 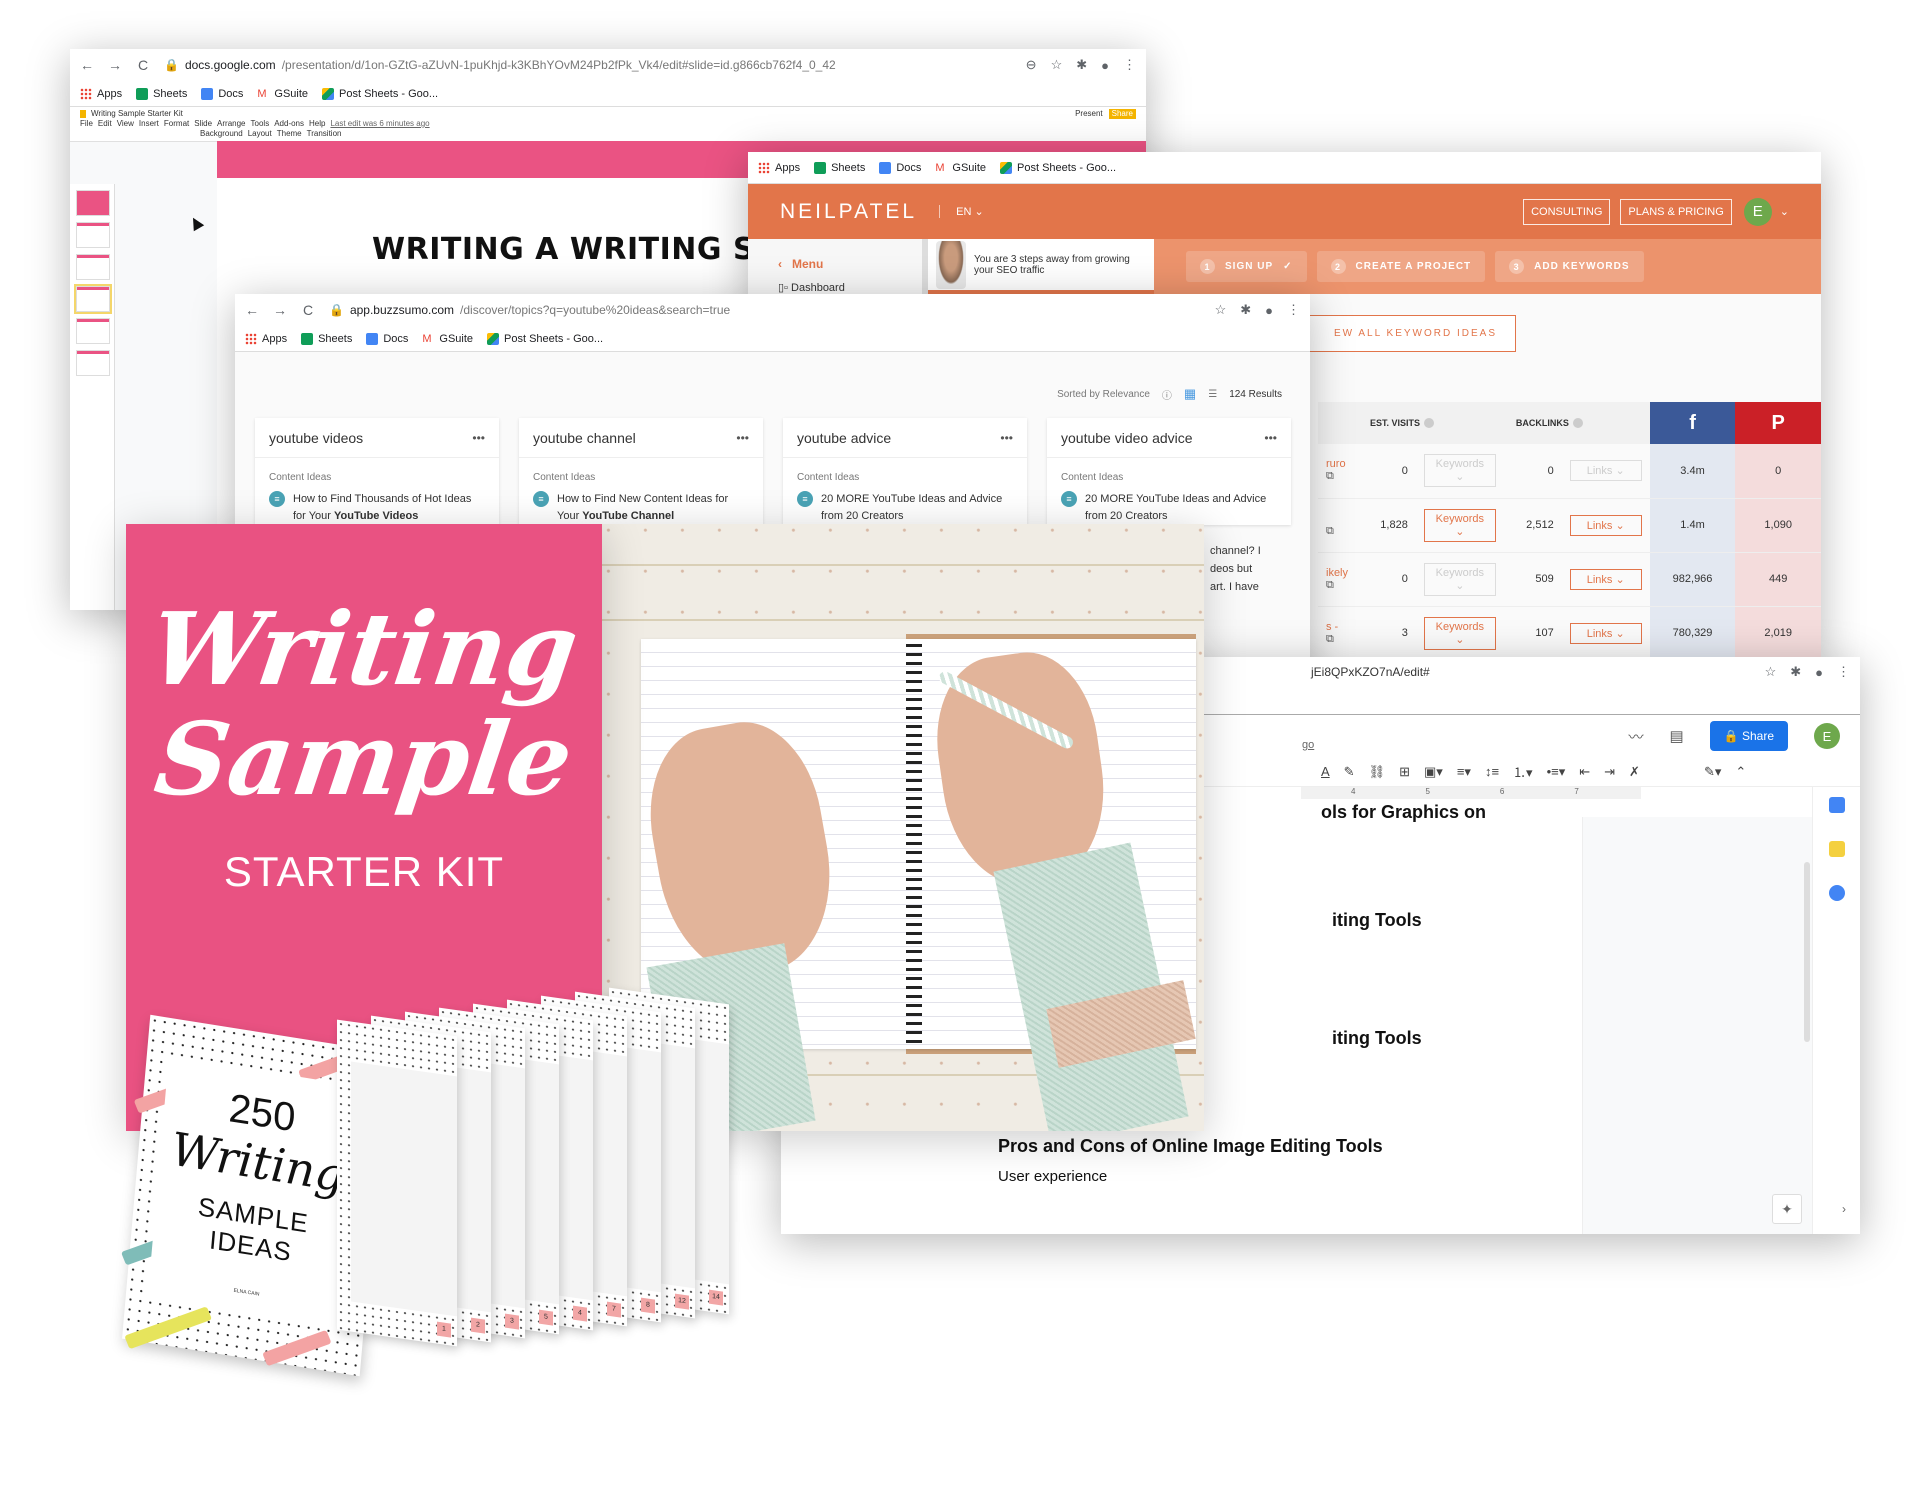 What do you see at coordinates (961, 211) in the screenshot?
I see `language-selector: EN ⌄` at bounding box center [961, 211].